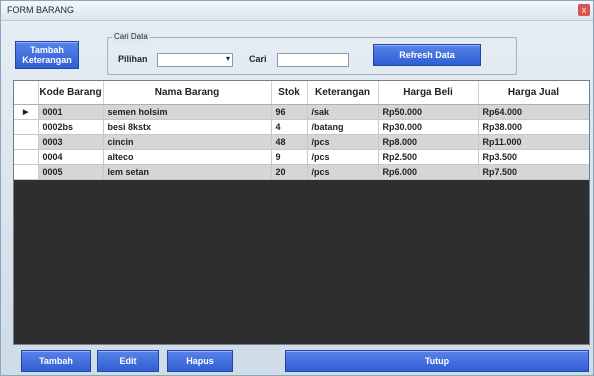 The height and width of the screenshot is (376, 594). I want to click on edit-label: Edit, so click(128, 361).